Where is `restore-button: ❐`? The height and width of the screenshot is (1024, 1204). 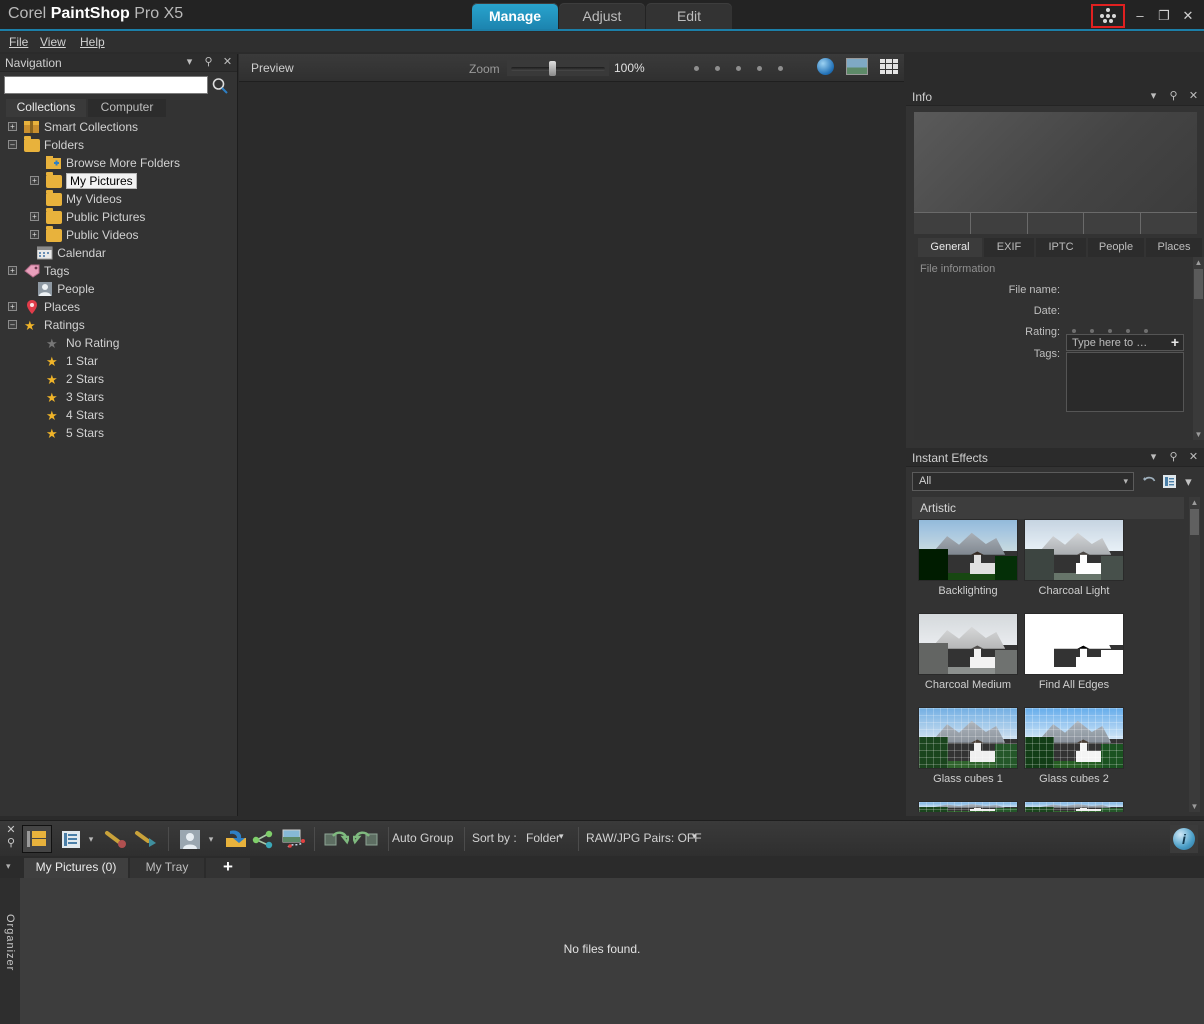
restore-button: ❐ is located at coordinates (1164, 16).